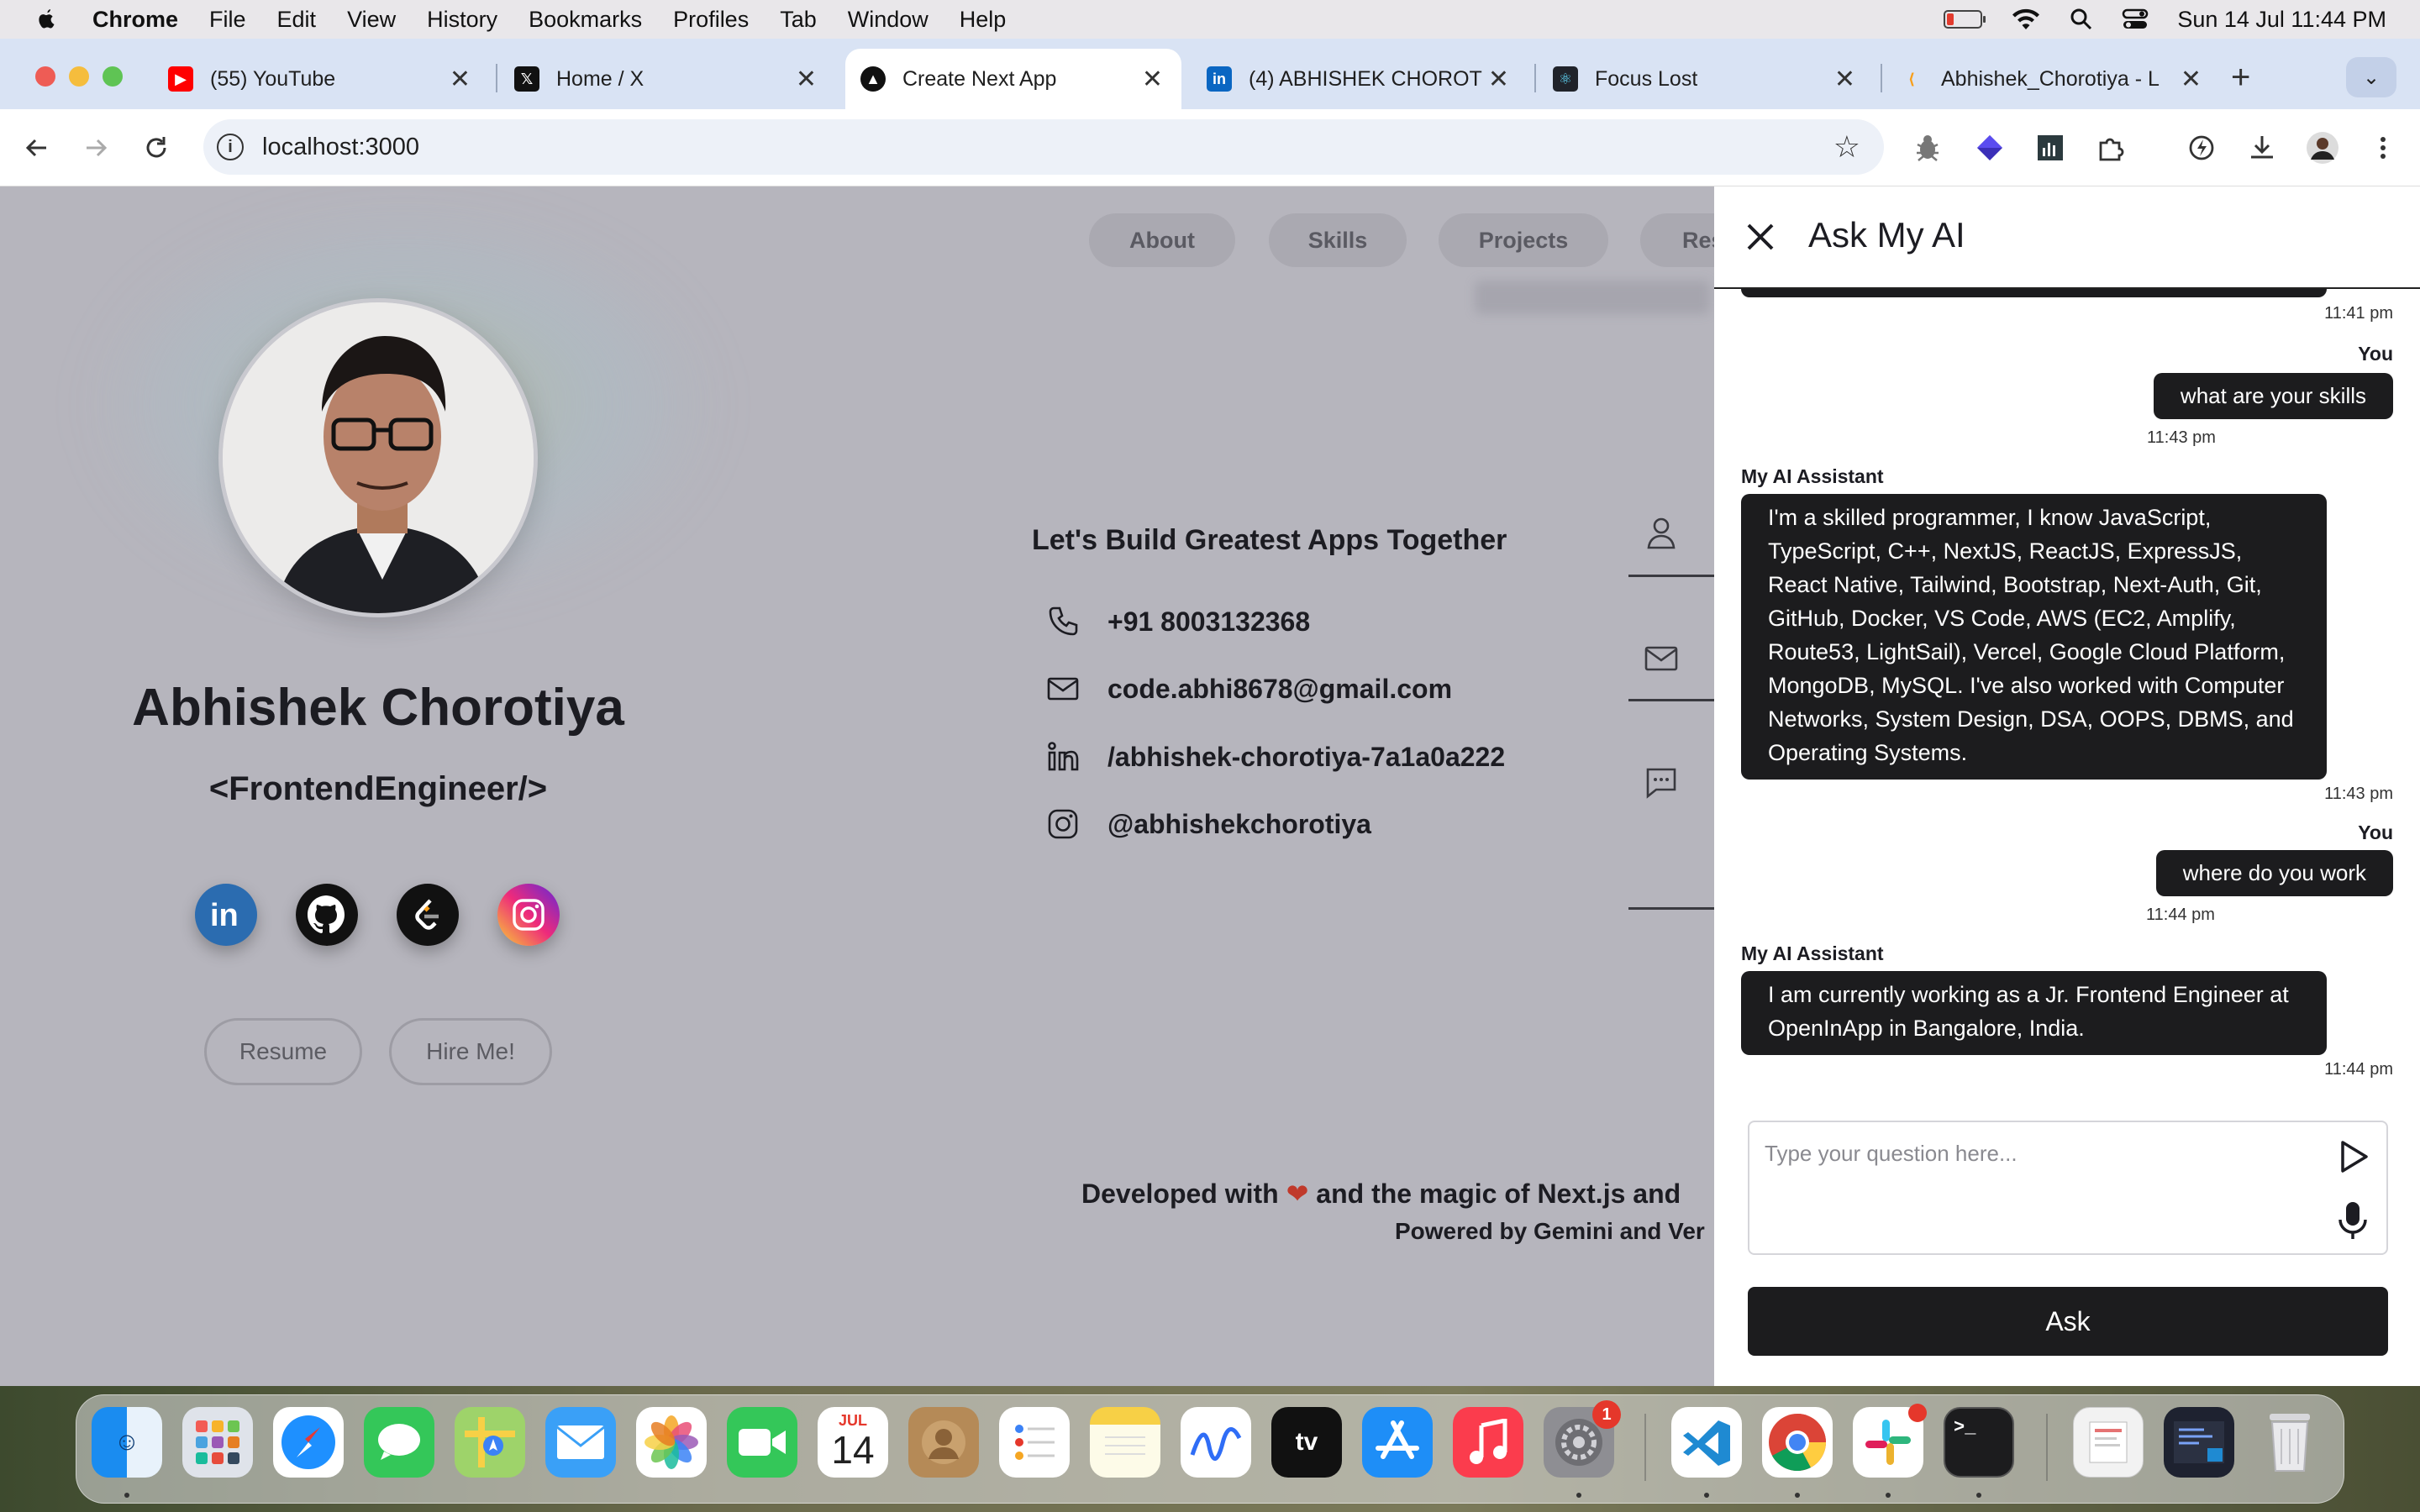 The image size is (2420, 1512). Describe the element at coordinates (528, 915) in the screenshot. I see `instagram-social-button` at that location.